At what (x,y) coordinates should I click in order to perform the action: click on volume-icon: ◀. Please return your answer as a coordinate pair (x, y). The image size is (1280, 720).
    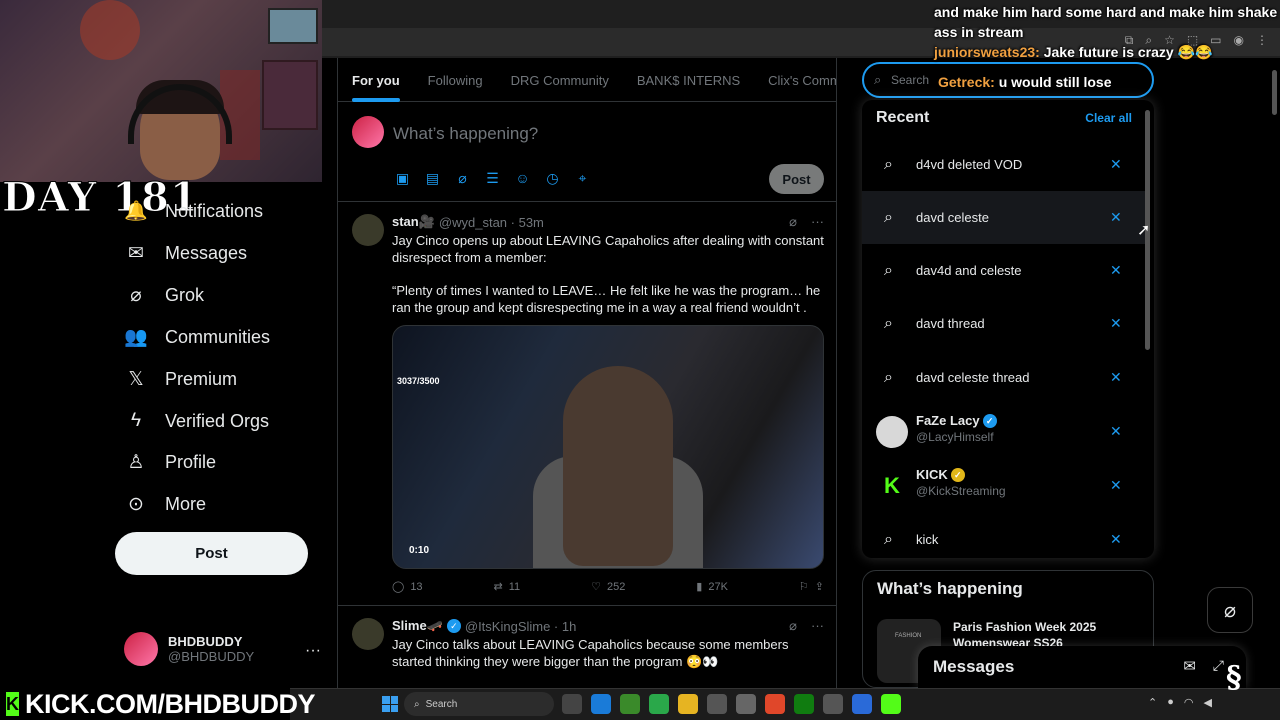
    Looking at the image, I should click on (1207, 702).